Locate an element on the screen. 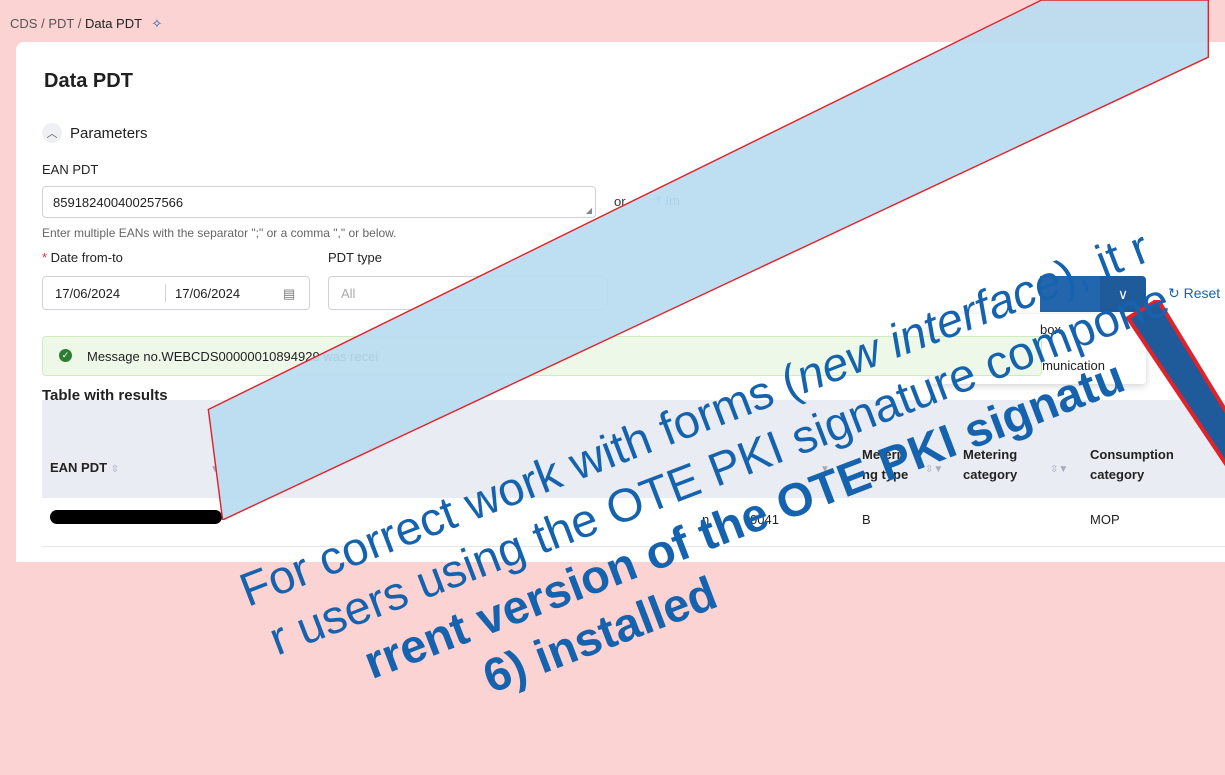 The height and width of the screenshot is (775, 1225). breadcrumb-item-cds: CDS is located at coordinates (23, 23).